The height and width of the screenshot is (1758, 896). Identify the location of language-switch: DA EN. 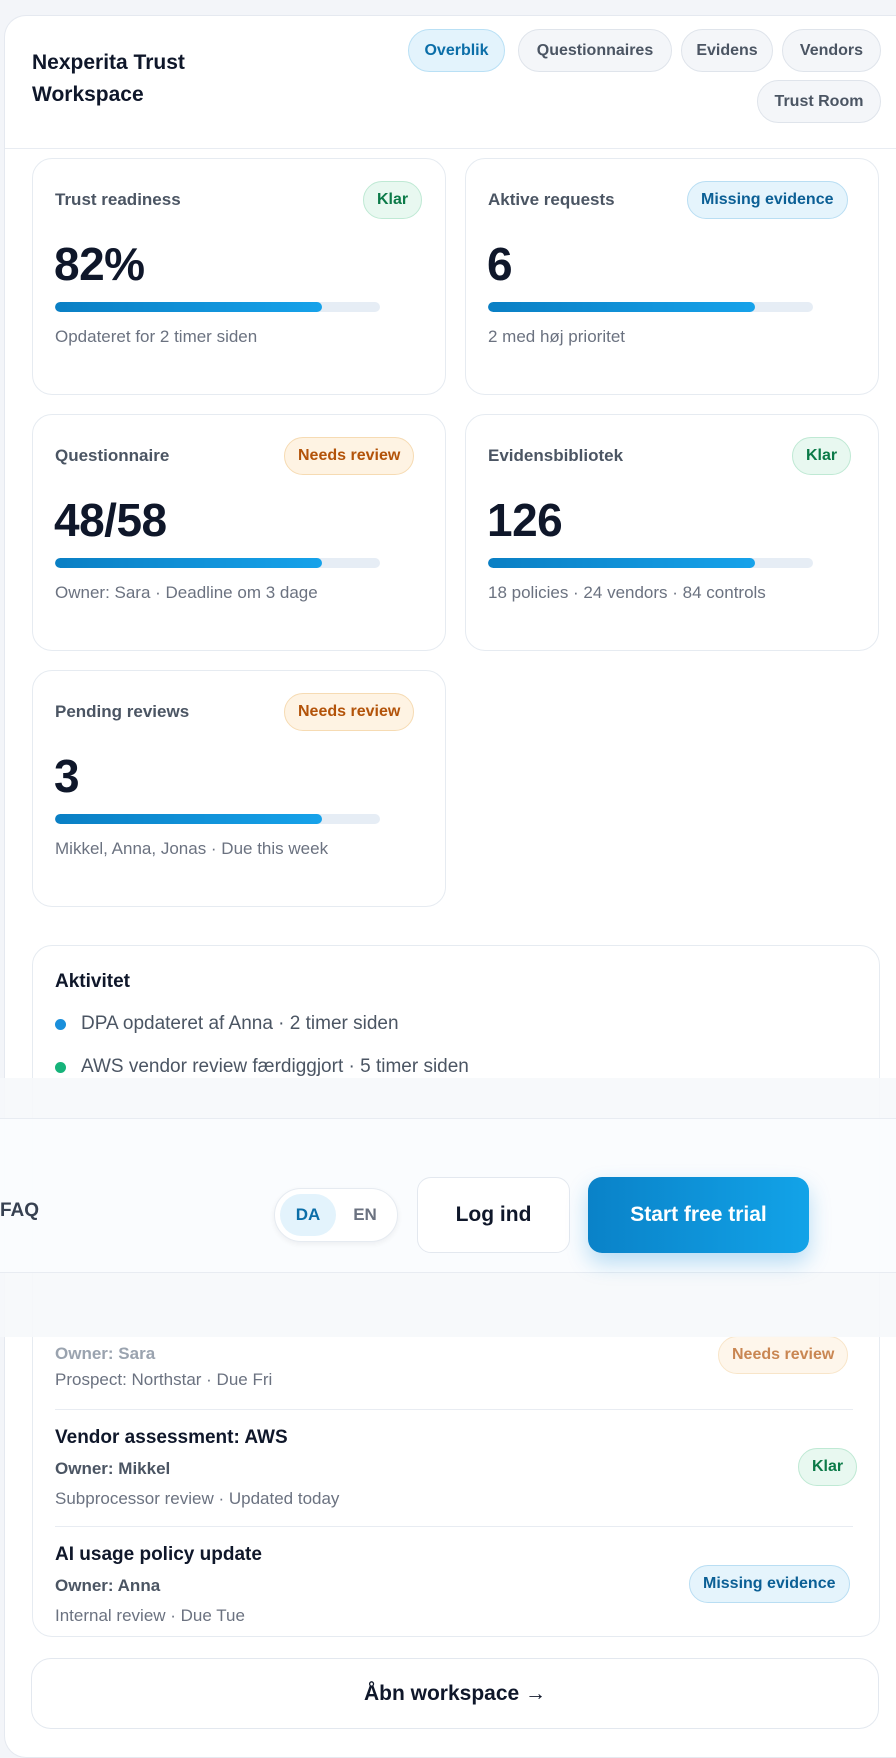
(336, 1215).